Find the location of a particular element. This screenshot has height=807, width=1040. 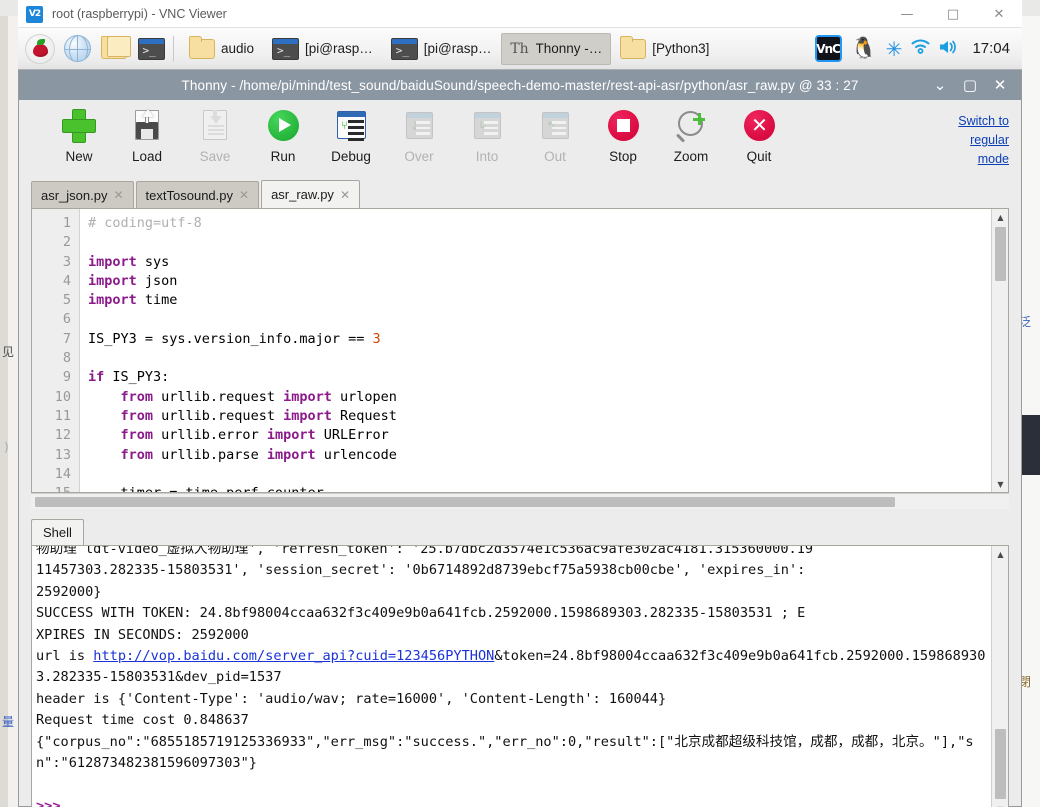

shell-tabs: Shell is located at coordinates (520, 532).